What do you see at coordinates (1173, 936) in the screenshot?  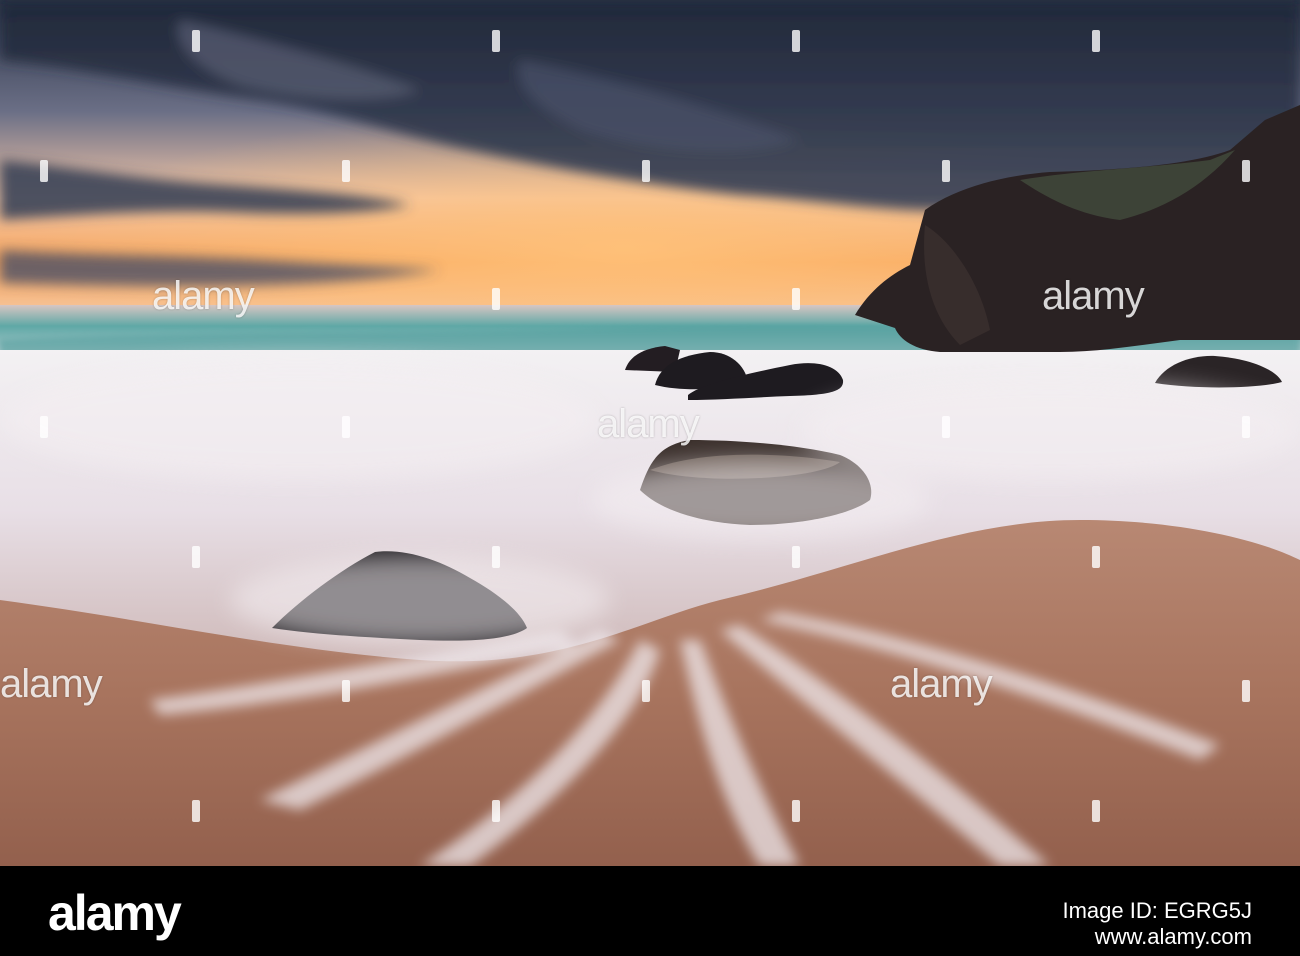 I see `site-url: www.alamy.com` at bounding box center [1173, 936].